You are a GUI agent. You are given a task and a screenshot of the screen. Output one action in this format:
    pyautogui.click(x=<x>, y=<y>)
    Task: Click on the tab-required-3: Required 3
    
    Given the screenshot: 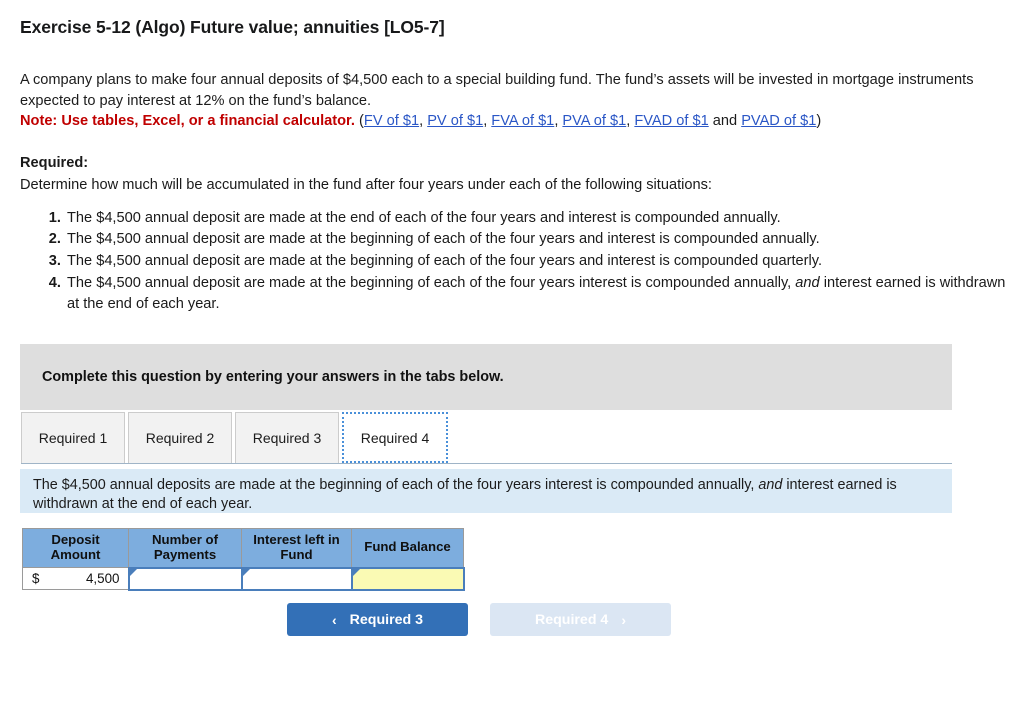 What is the action you would take?
    pyautogui.click(x=287, y=437)
    